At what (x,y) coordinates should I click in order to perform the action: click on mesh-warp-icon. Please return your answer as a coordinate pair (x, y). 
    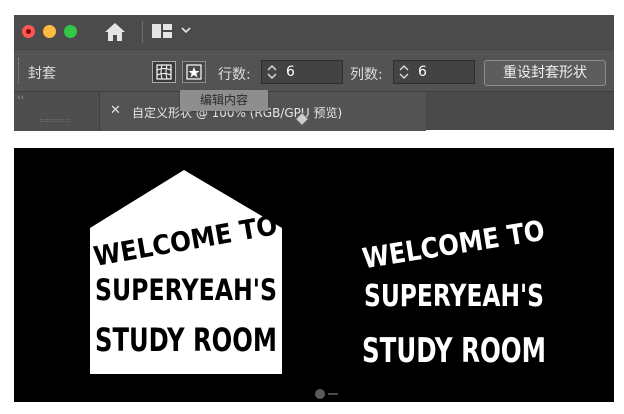
    Looking at the image, I should click on (164, 72).